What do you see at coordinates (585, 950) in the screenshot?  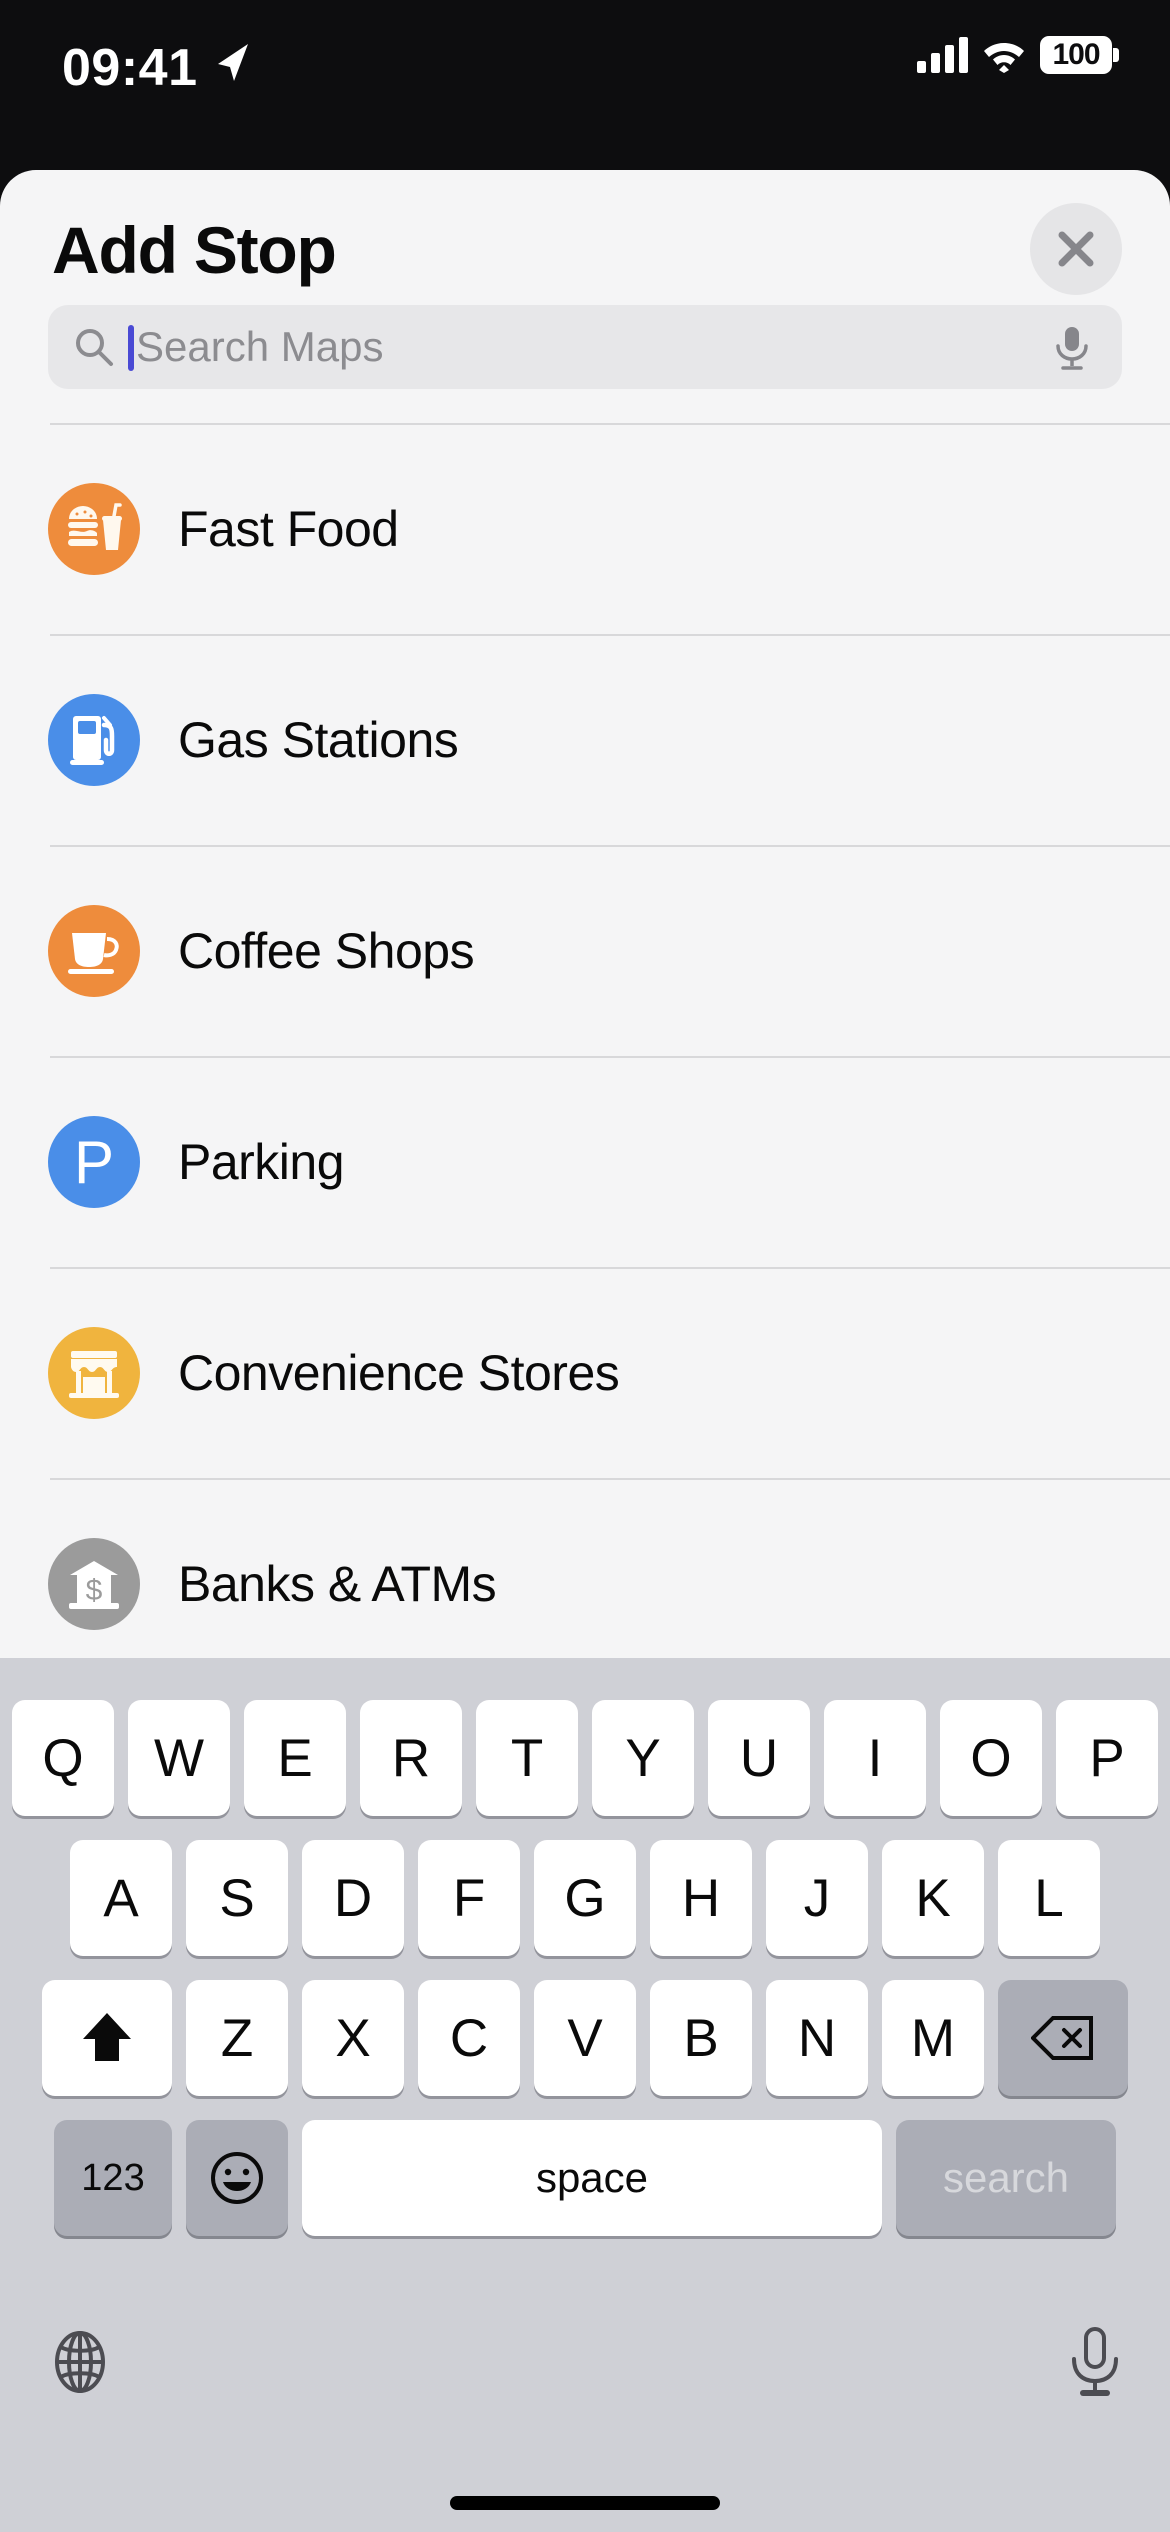 I see `category-row-coffee-shops: Coffee Shops` at bounding box center [585, 950].